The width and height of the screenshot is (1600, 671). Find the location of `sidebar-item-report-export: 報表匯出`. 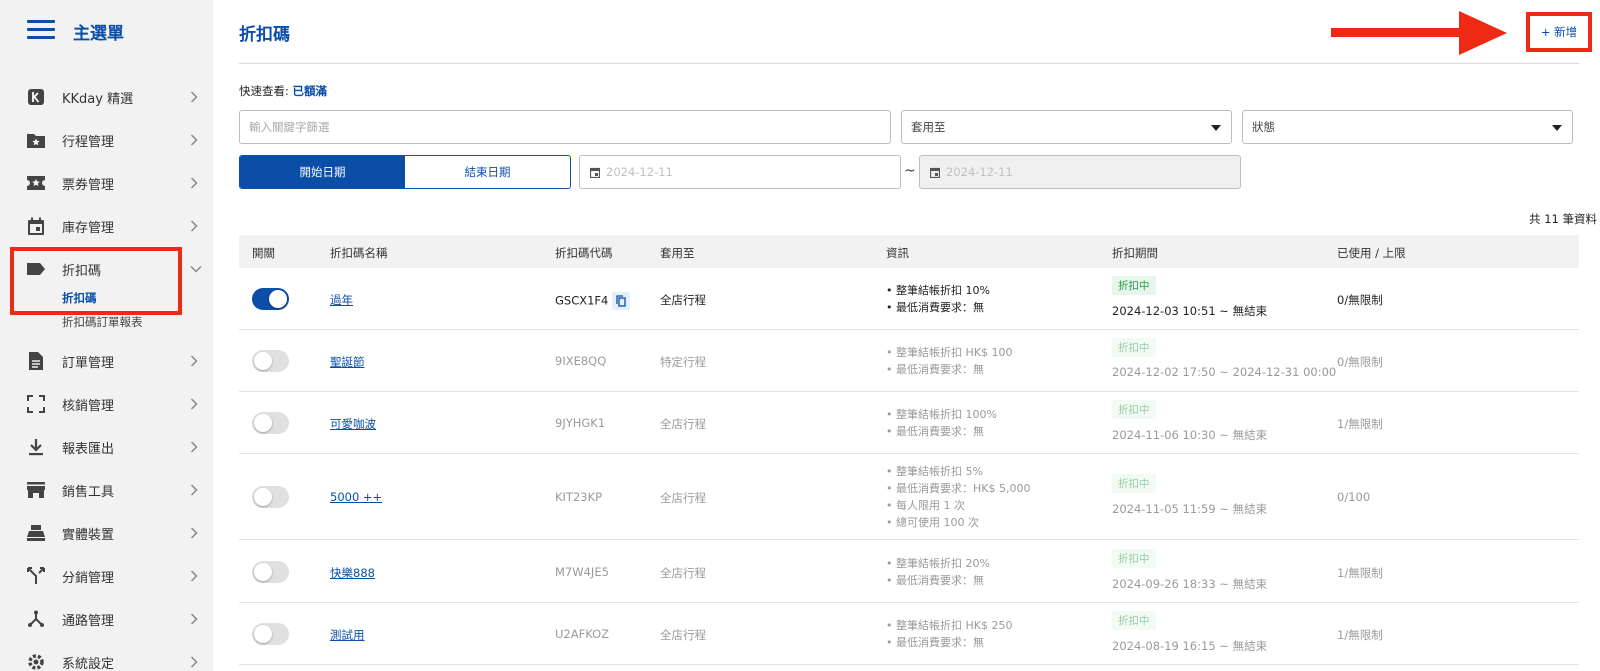

sidebar-item-report-export: 報表匯出 is located at coordinates (106, 447).